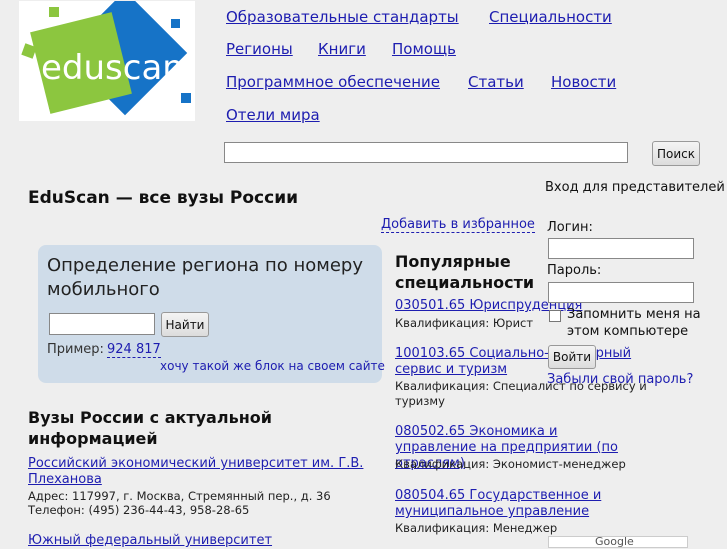 This screenshot has width=727, height=549. What do you see at coordinates (163, 198) in the screenshot?
I see `page-title: EduScan — все вузы России` at bounding box center [163, 198].